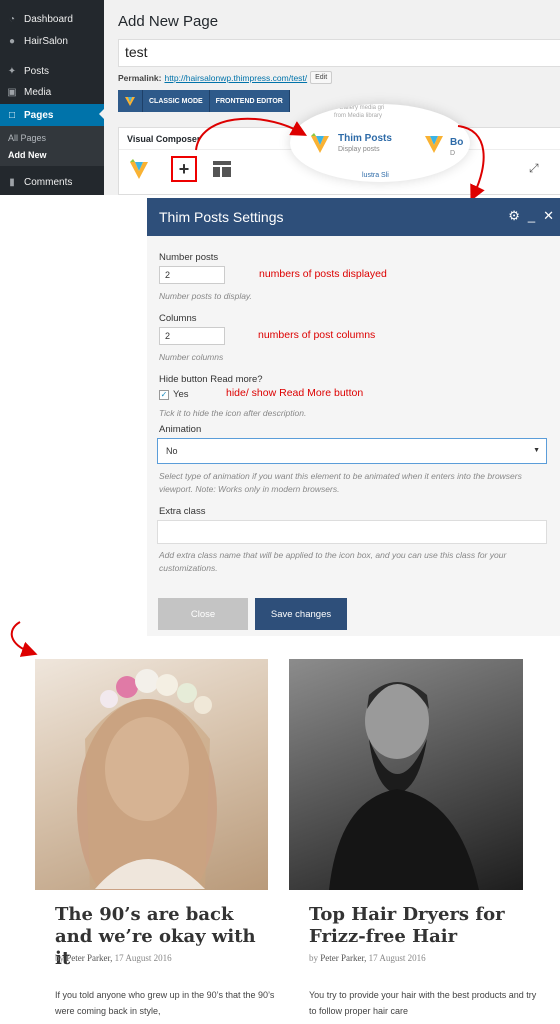 This screenshot has width=560, height=1024. I want to click on checkbox-checked-icon: ✓, so click(164, 394).